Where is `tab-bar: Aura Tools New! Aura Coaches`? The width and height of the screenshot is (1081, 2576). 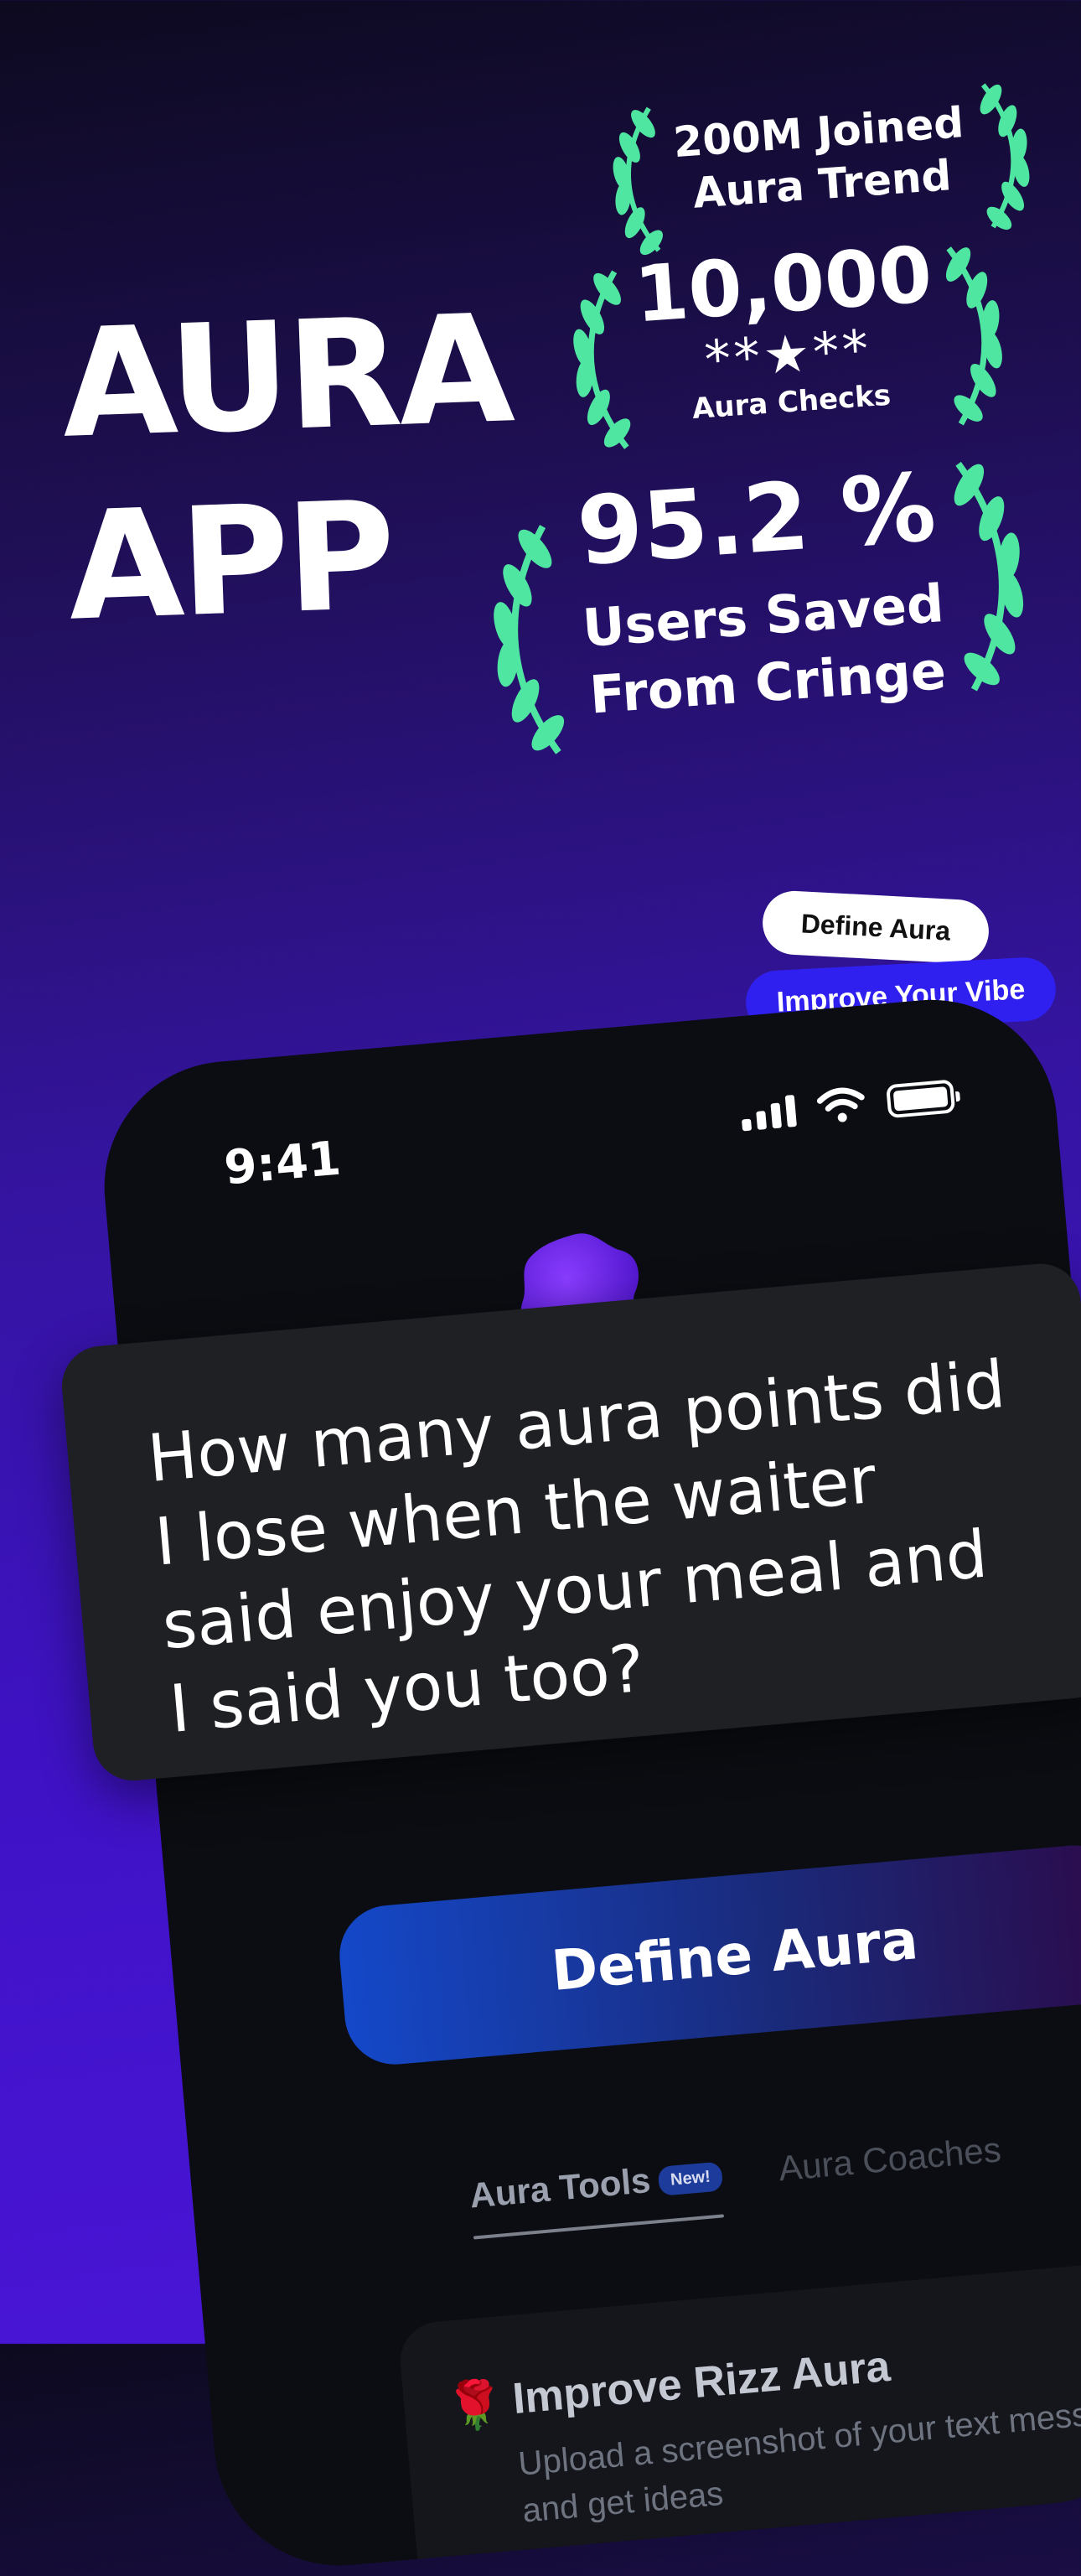 tab-bar: Aura Tools New! Aura Coaches is located at coordinates (764, 2192).